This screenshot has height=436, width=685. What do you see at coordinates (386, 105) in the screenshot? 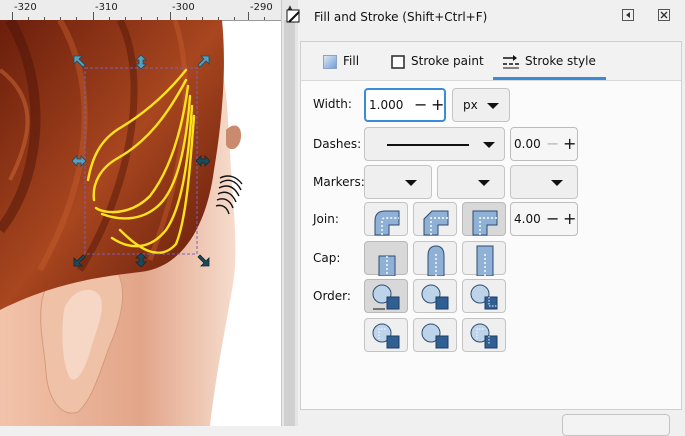
I see `width-value: 1.000` at bounding box center [386, 105].